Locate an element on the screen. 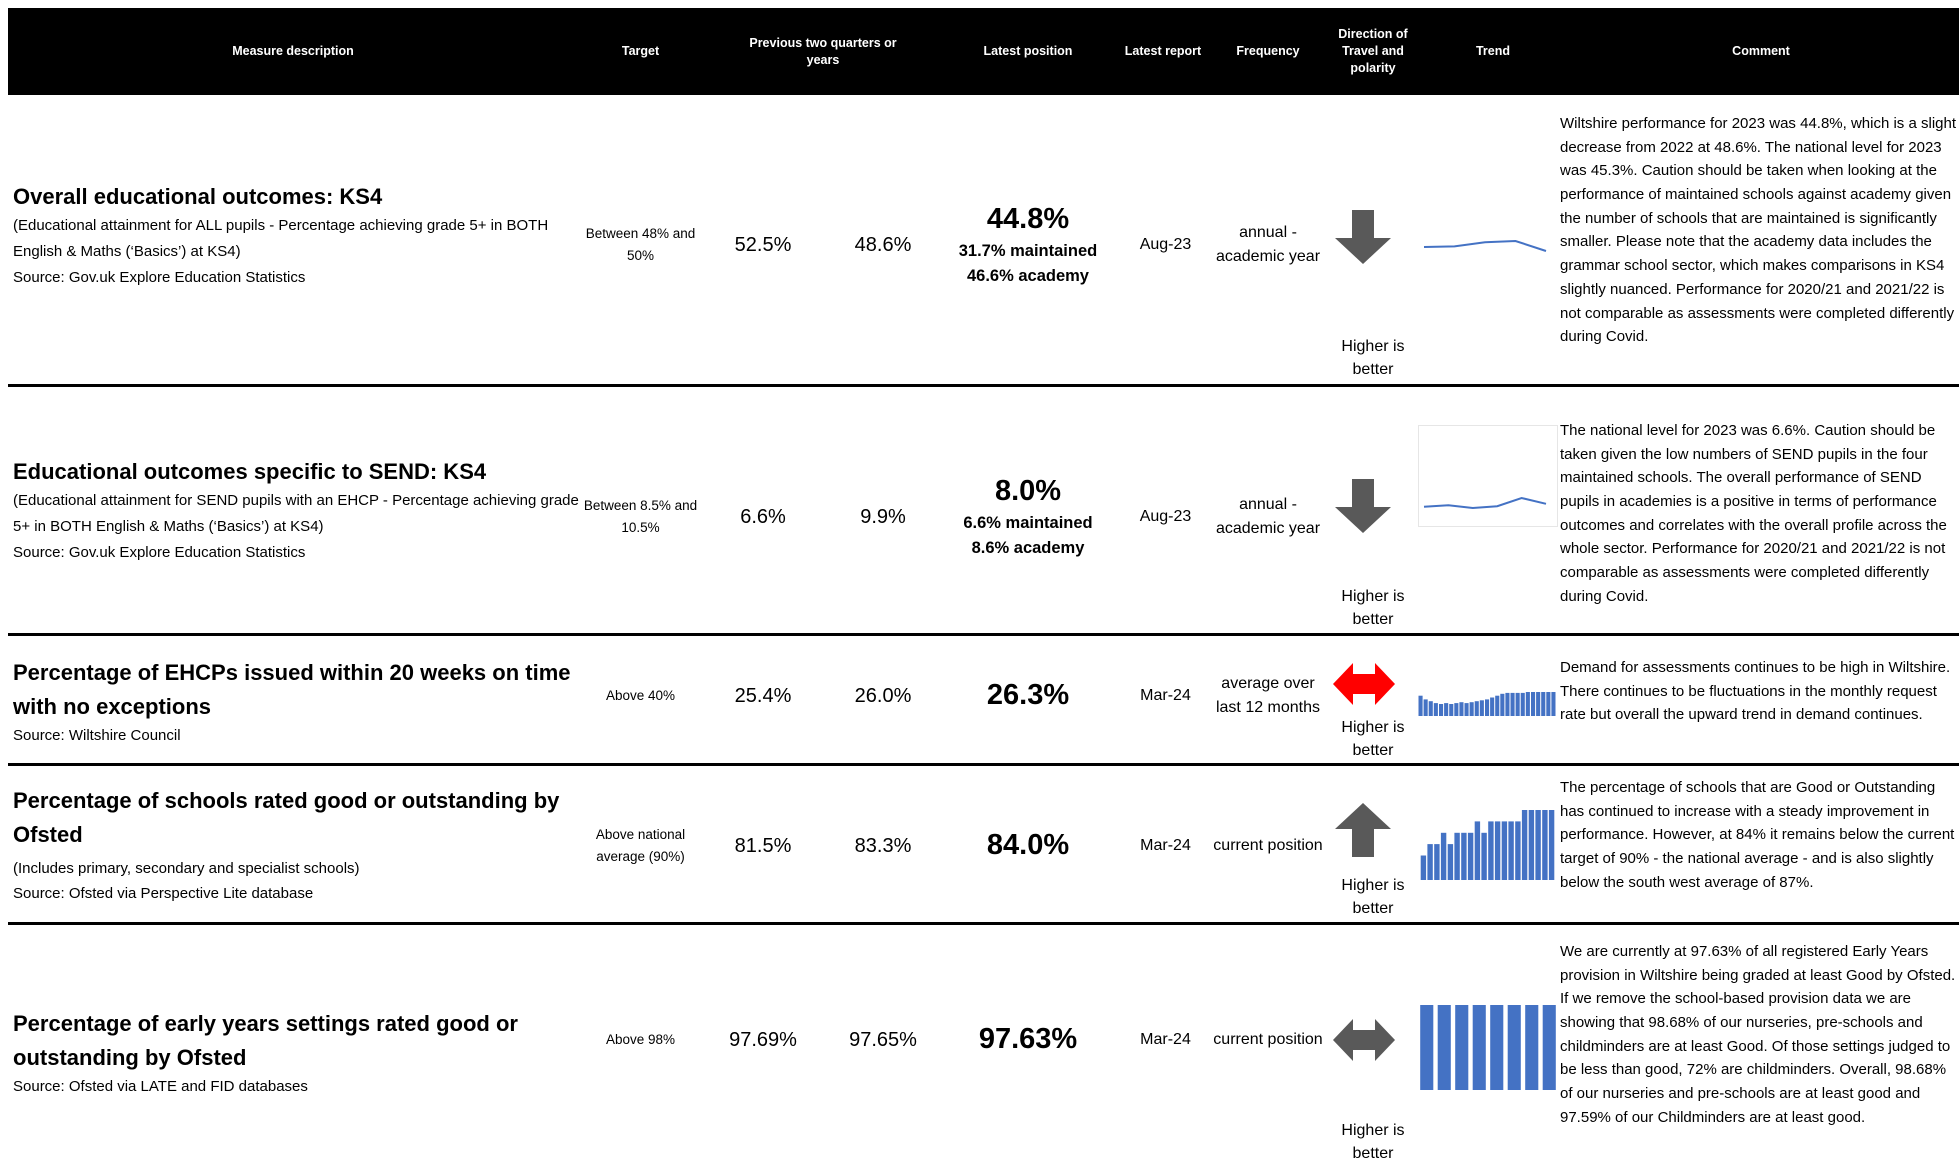 The width and height of the screenshot is (1959, 1166). latest-value: 8.0% is located at coordinates (1028, 491).